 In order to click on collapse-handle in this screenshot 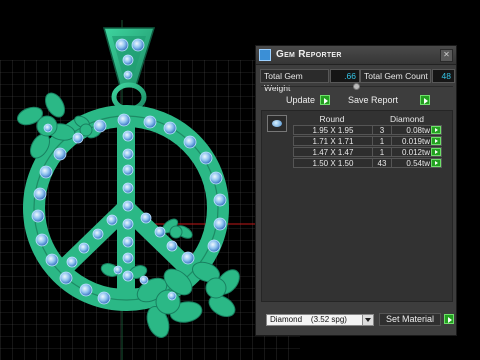, I will do `click(356, 86)`.